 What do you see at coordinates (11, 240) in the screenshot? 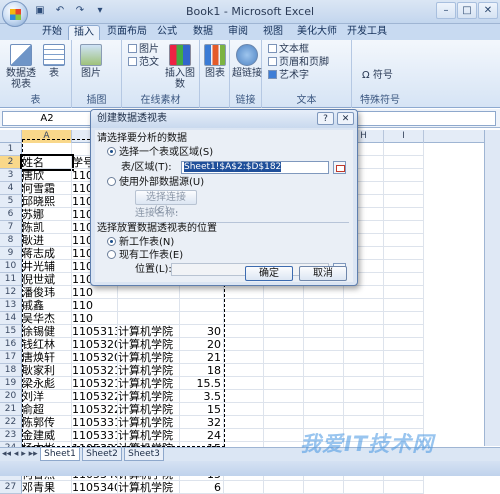
I see `row-header: 8` at bounding box center [11, 240].